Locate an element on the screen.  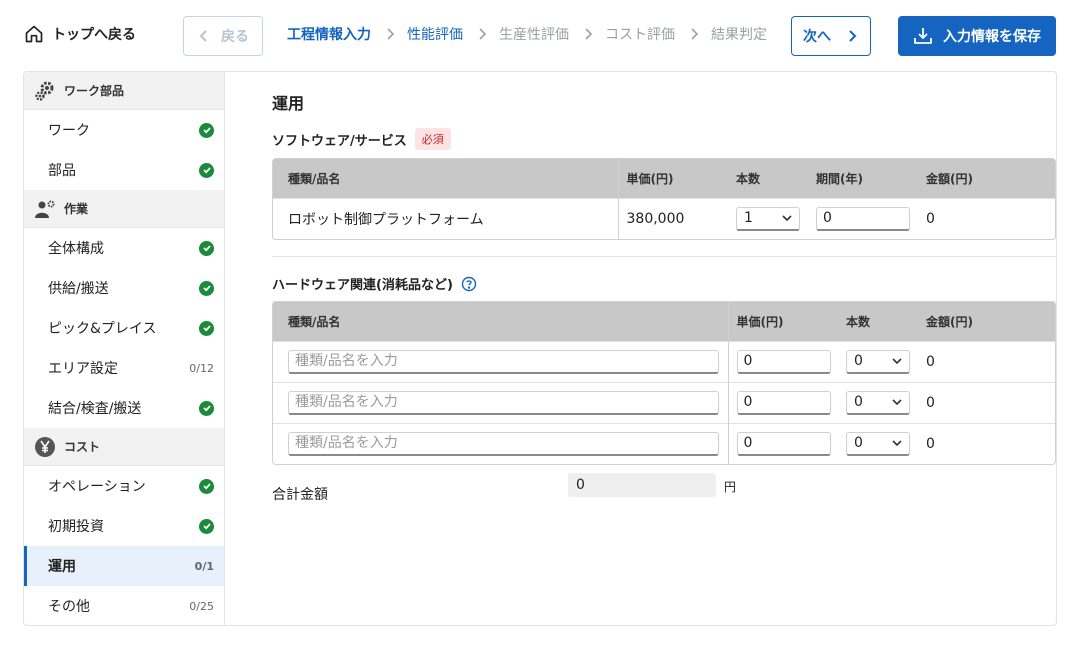
total-label: 合計金額 is located at coordinates (300, 495).